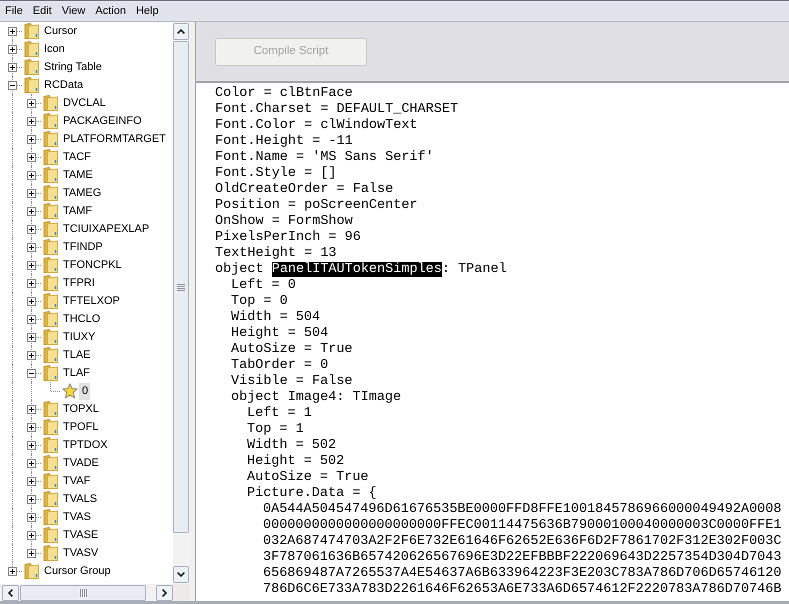 The width and height of the screenshot is (789, 604). What do you see at coordinates (316, 126) in the screenshot?
I see `code-line: Font.Color = clWindowText` at bounding box center [316, 126].